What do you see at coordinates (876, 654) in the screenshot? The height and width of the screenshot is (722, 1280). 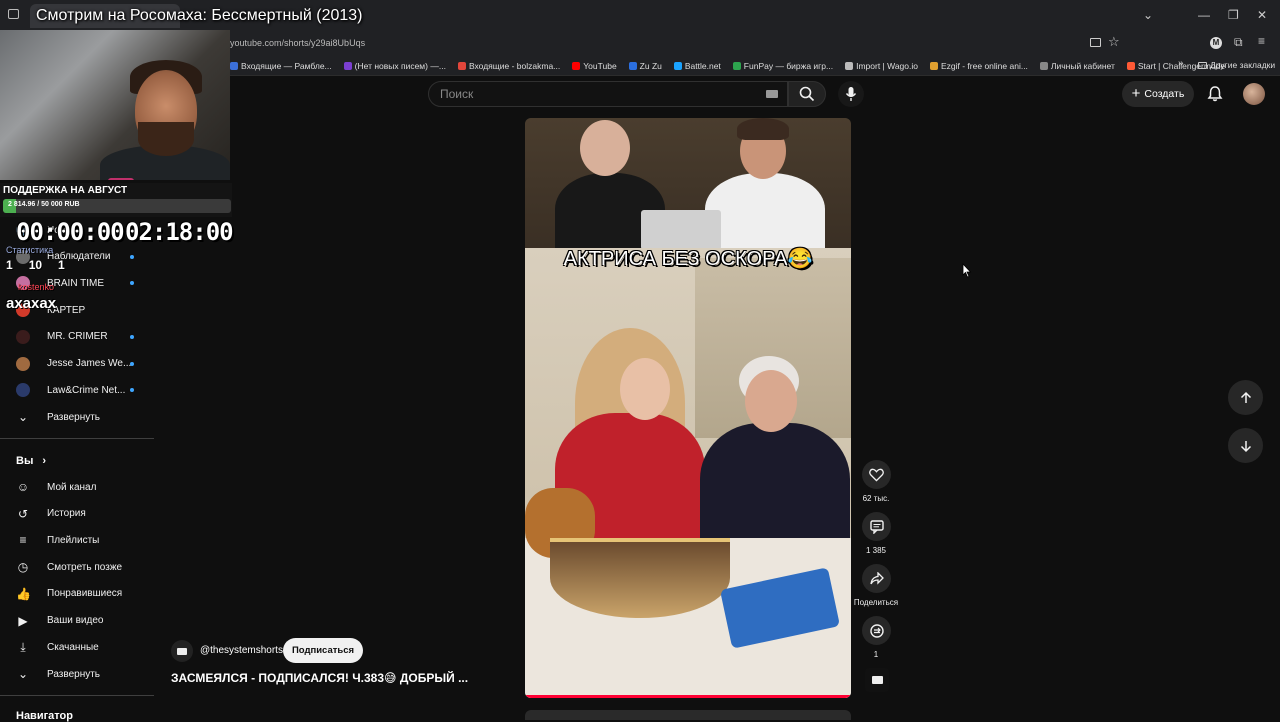 I see `remix-count: 1` at bounding box center [876, 654].